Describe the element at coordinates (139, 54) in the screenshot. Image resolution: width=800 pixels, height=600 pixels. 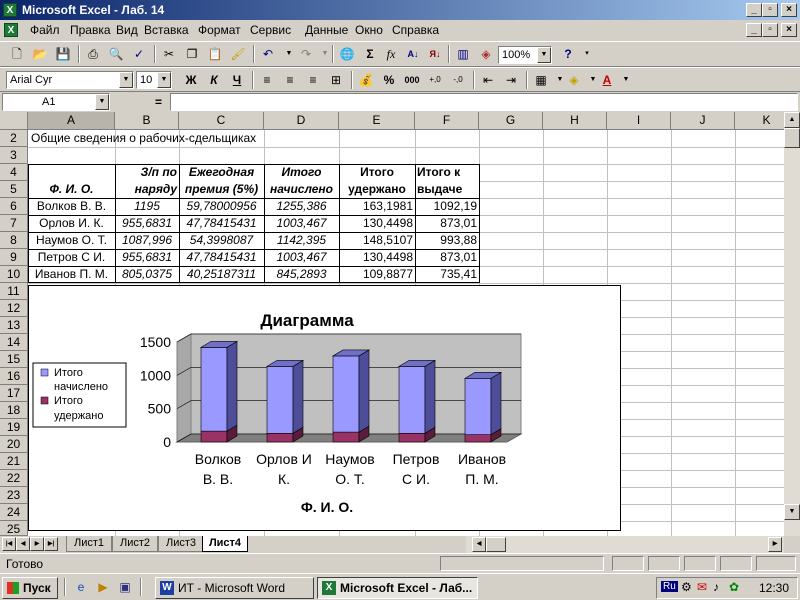
I see `spelling-icon: ✓` at that location.